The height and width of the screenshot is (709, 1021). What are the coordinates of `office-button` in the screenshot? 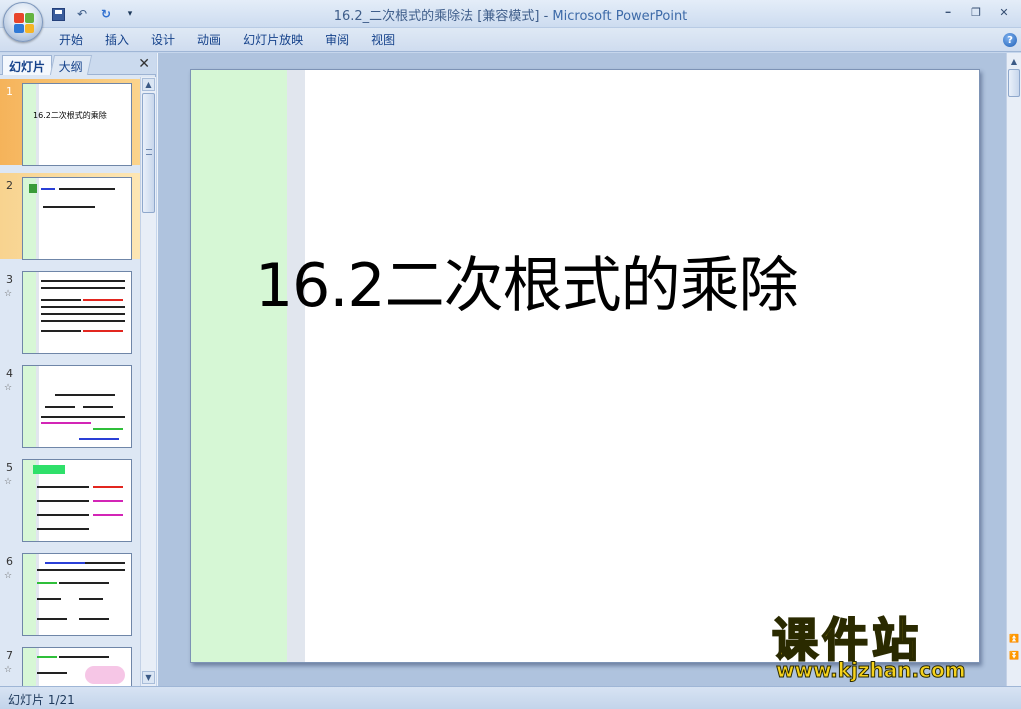 It's located at (23, 22).